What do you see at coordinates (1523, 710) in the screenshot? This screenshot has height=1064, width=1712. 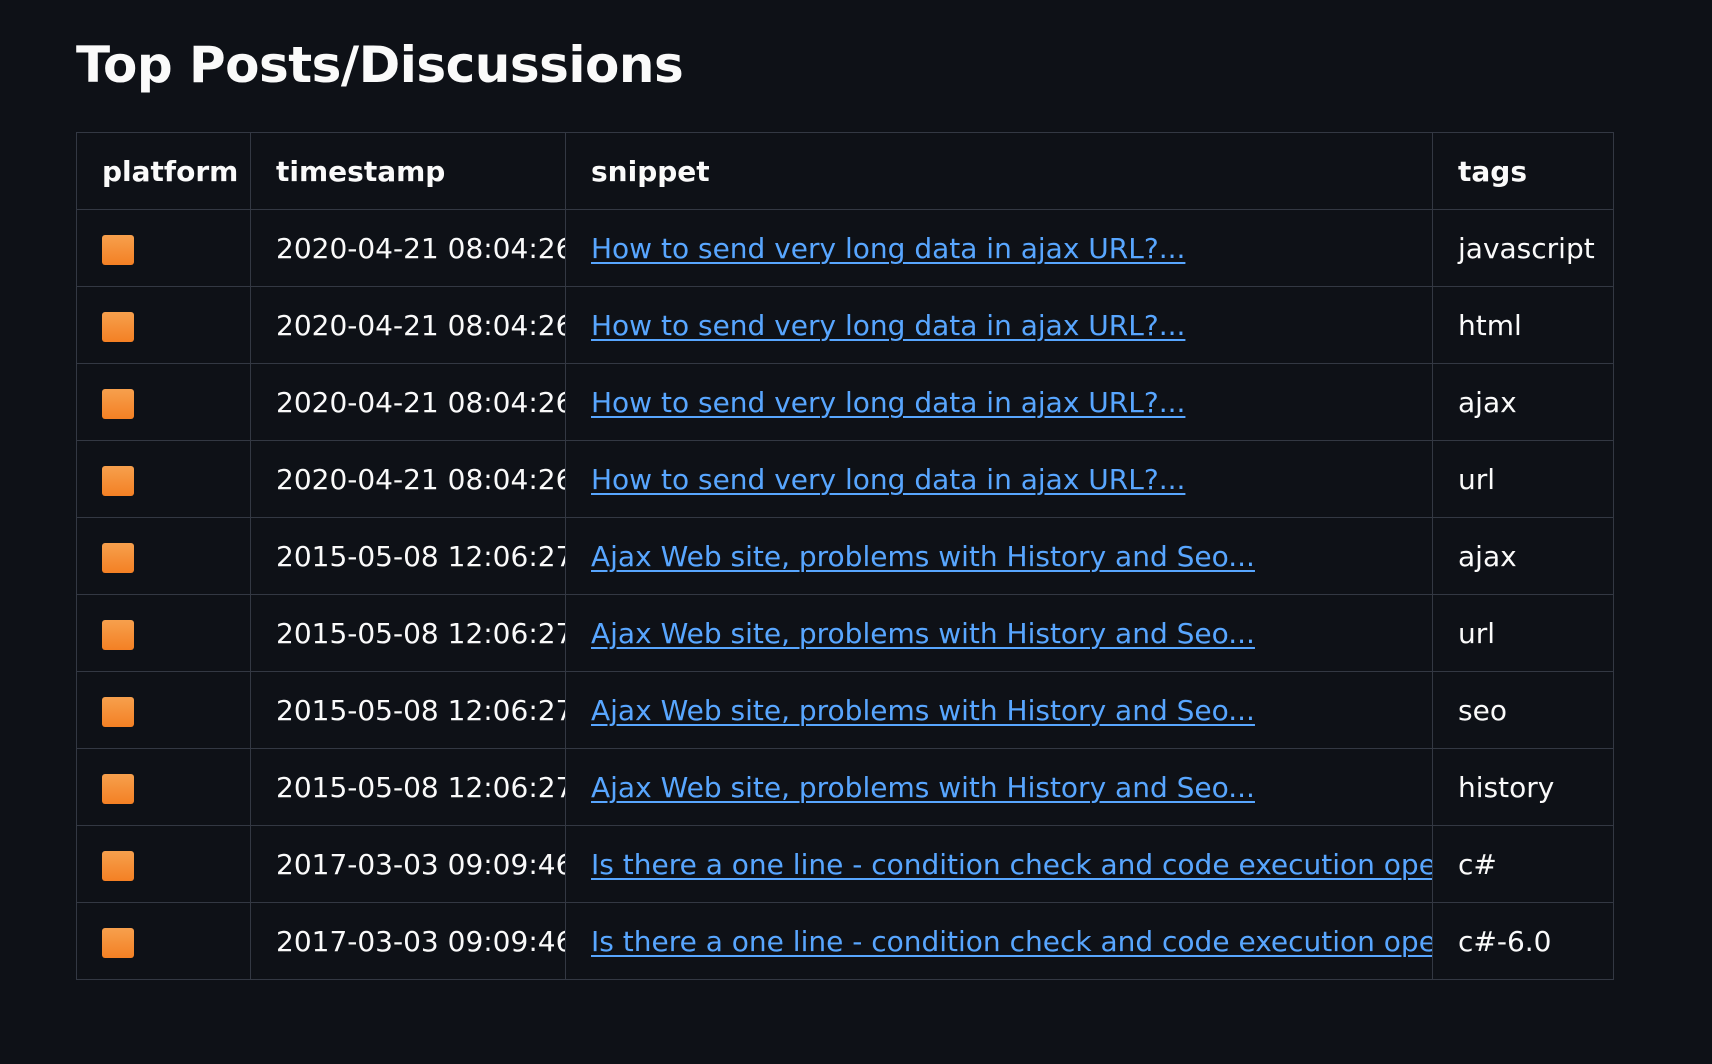 I see `tags-cell: seo` at bounding box center [1523, 710].